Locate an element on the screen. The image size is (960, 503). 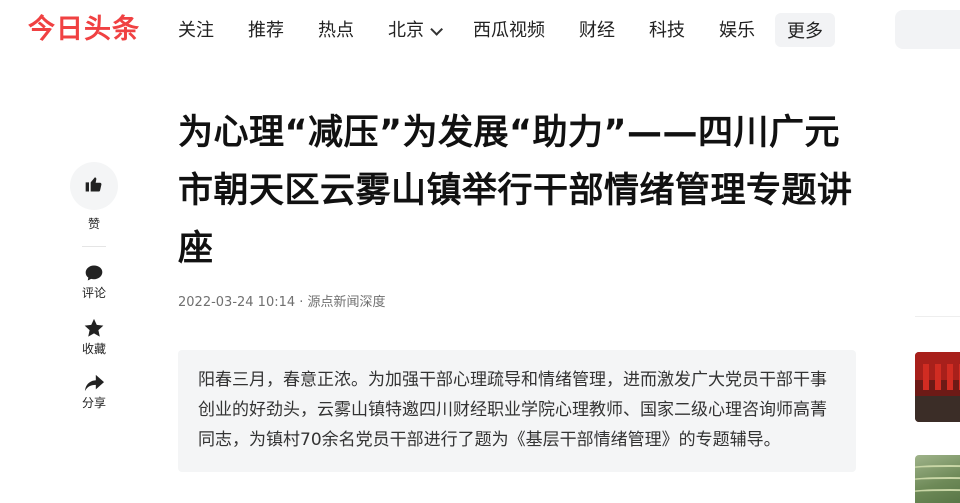
like-label: 赞 is located at coordinates (93, 224).